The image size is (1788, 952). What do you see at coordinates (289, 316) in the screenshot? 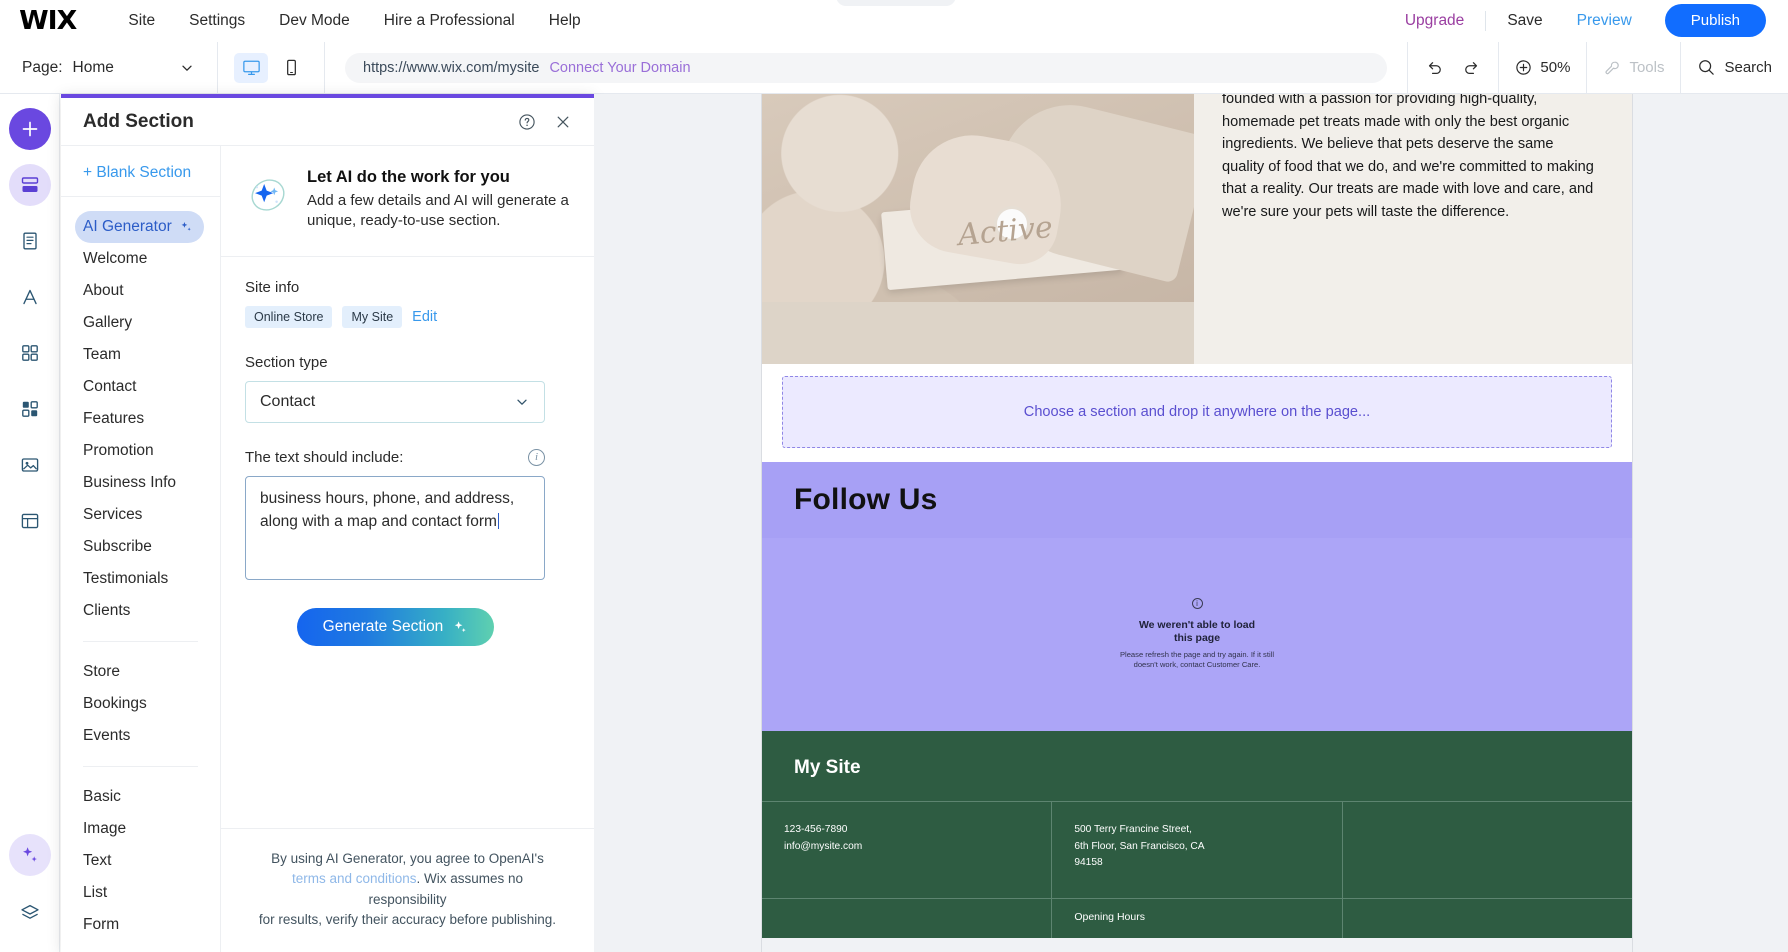
I see `site-info-chip-business-type: Online Store` at bounding box center [289, 316].